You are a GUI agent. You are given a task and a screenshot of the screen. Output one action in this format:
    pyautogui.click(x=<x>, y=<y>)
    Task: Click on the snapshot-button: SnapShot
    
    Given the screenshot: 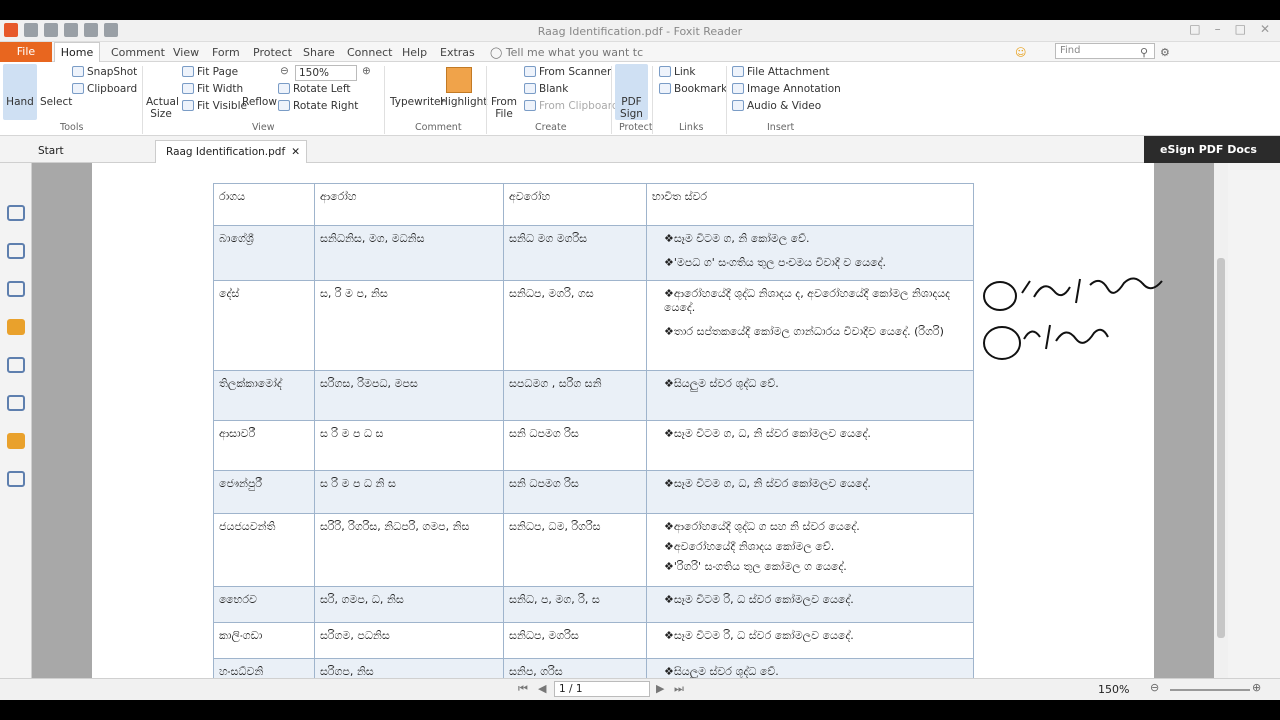 What is the action you would take?
    pyautogui.click(x=104, y=72)
    